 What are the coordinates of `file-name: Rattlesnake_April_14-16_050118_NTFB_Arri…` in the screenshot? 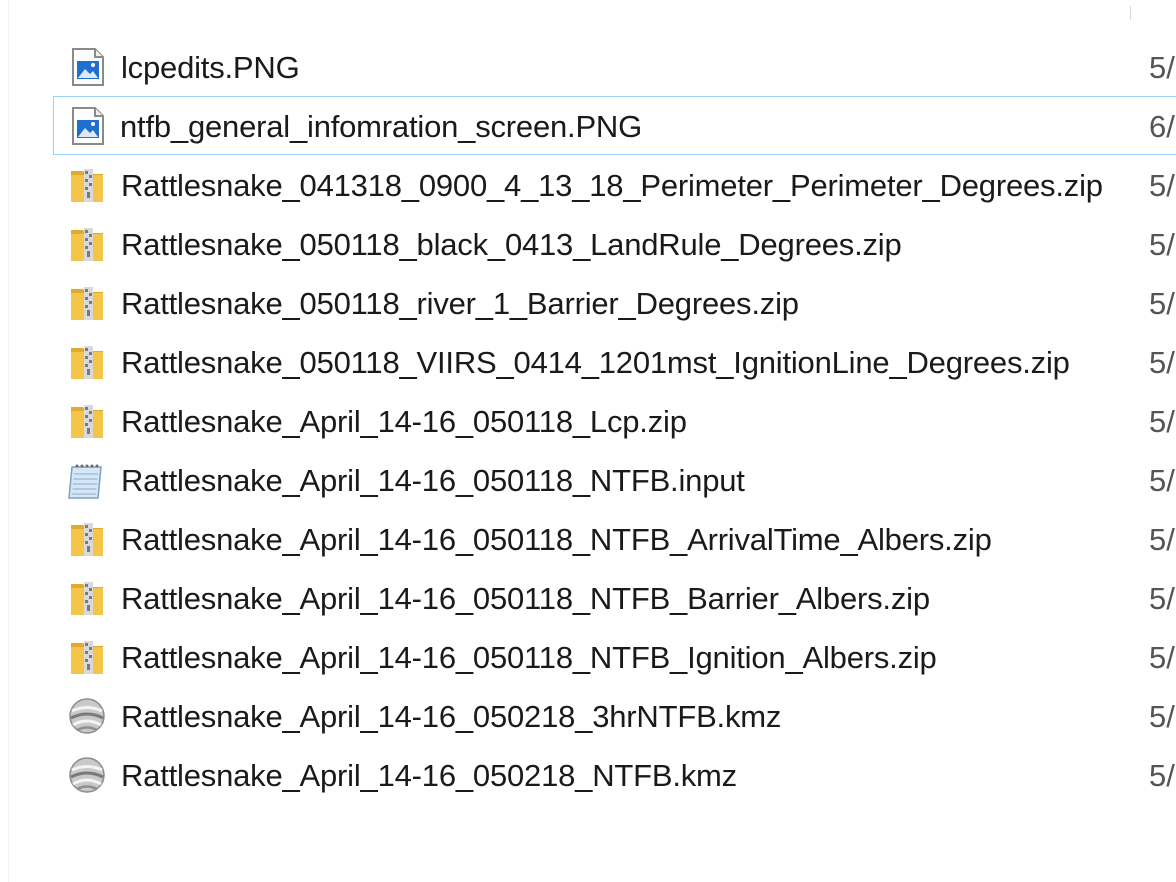 It's located at (556, 539).